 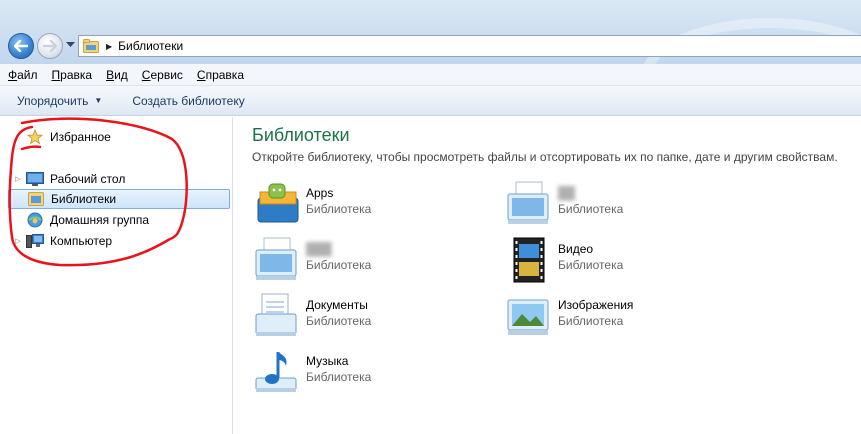 I want to click on computer-icon, so click(x=35, y=241).